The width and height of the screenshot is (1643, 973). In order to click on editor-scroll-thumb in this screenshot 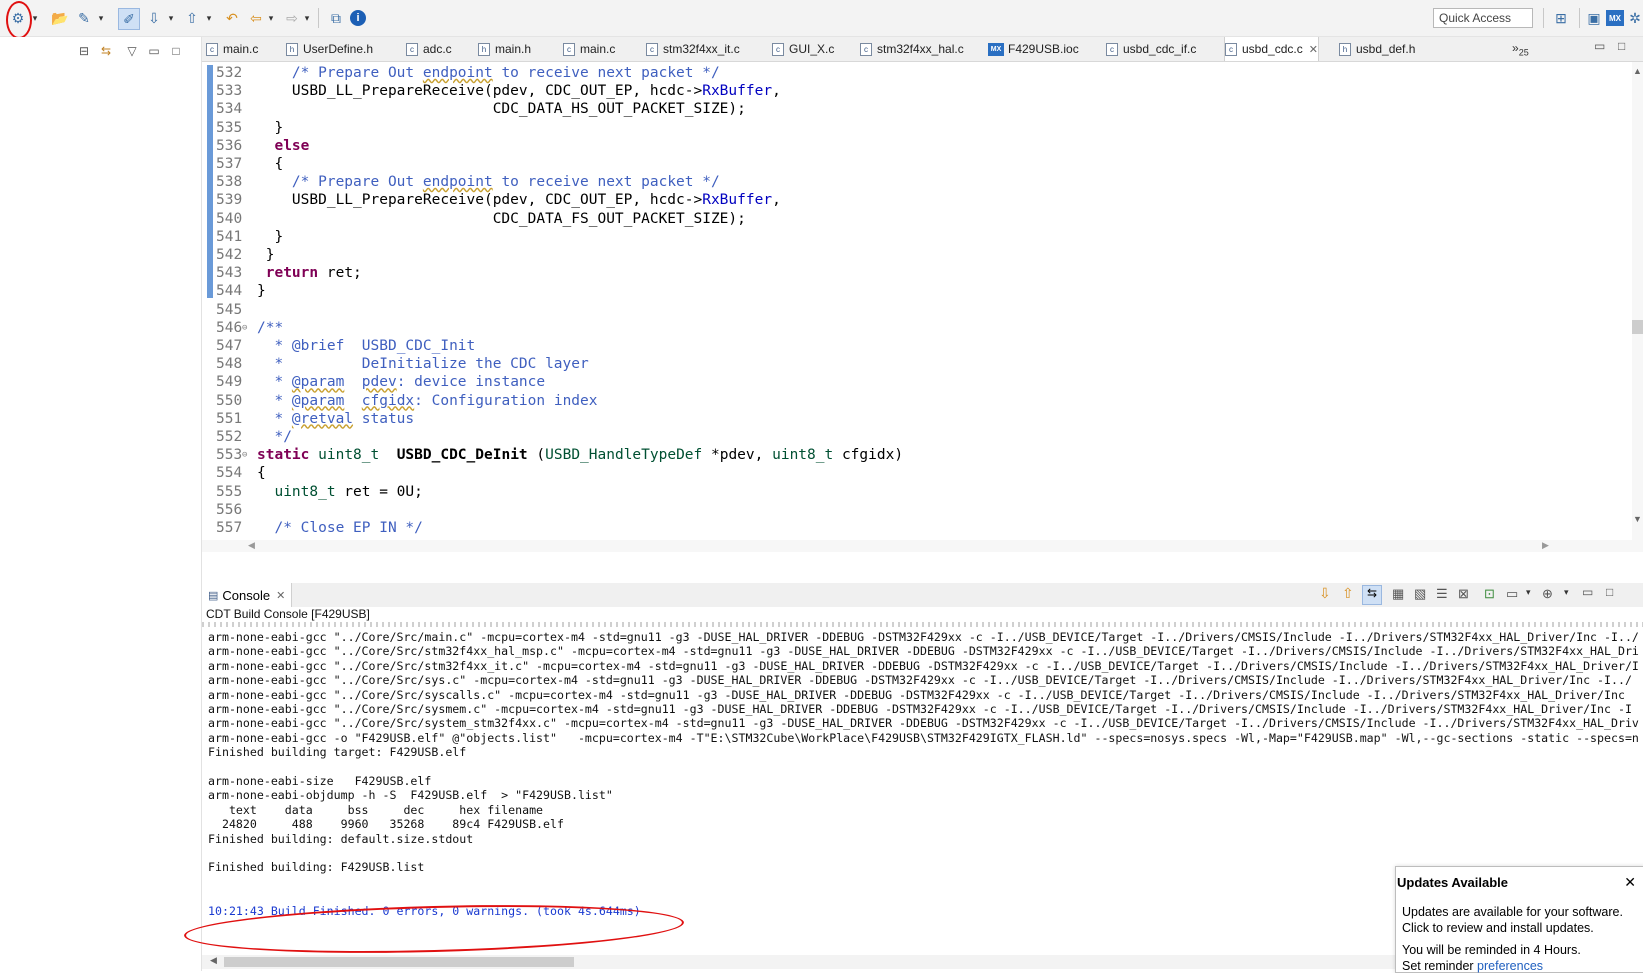, I will do `click(1637, 327)`.